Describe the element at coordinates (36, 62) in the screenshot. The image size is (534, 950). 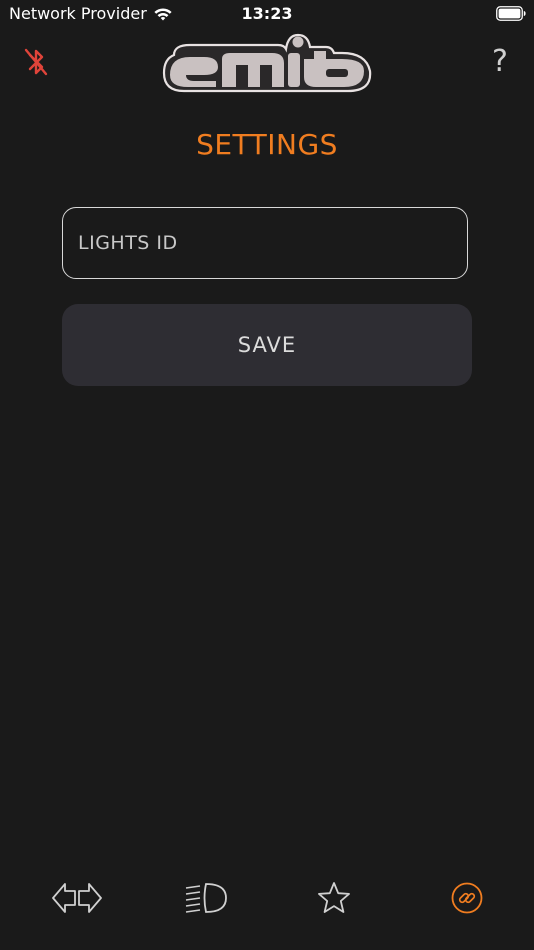
I see `bluetooth-disabled-icon` at that location.